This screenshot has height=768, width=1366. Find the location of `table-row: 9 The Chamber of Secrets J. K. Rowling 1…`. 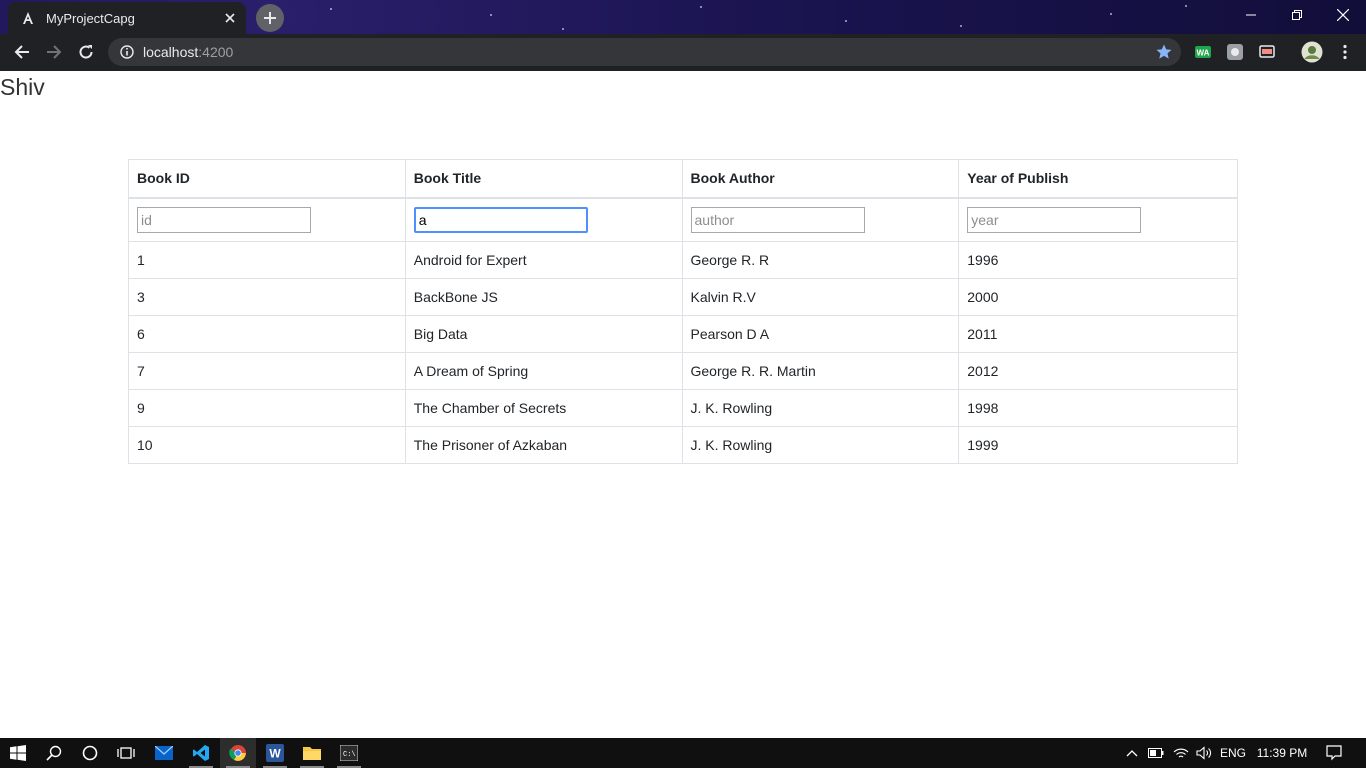

table-row: 9 The Chamber of Secrets J. K. Rowling 1… is located at coordinates (683, 408).